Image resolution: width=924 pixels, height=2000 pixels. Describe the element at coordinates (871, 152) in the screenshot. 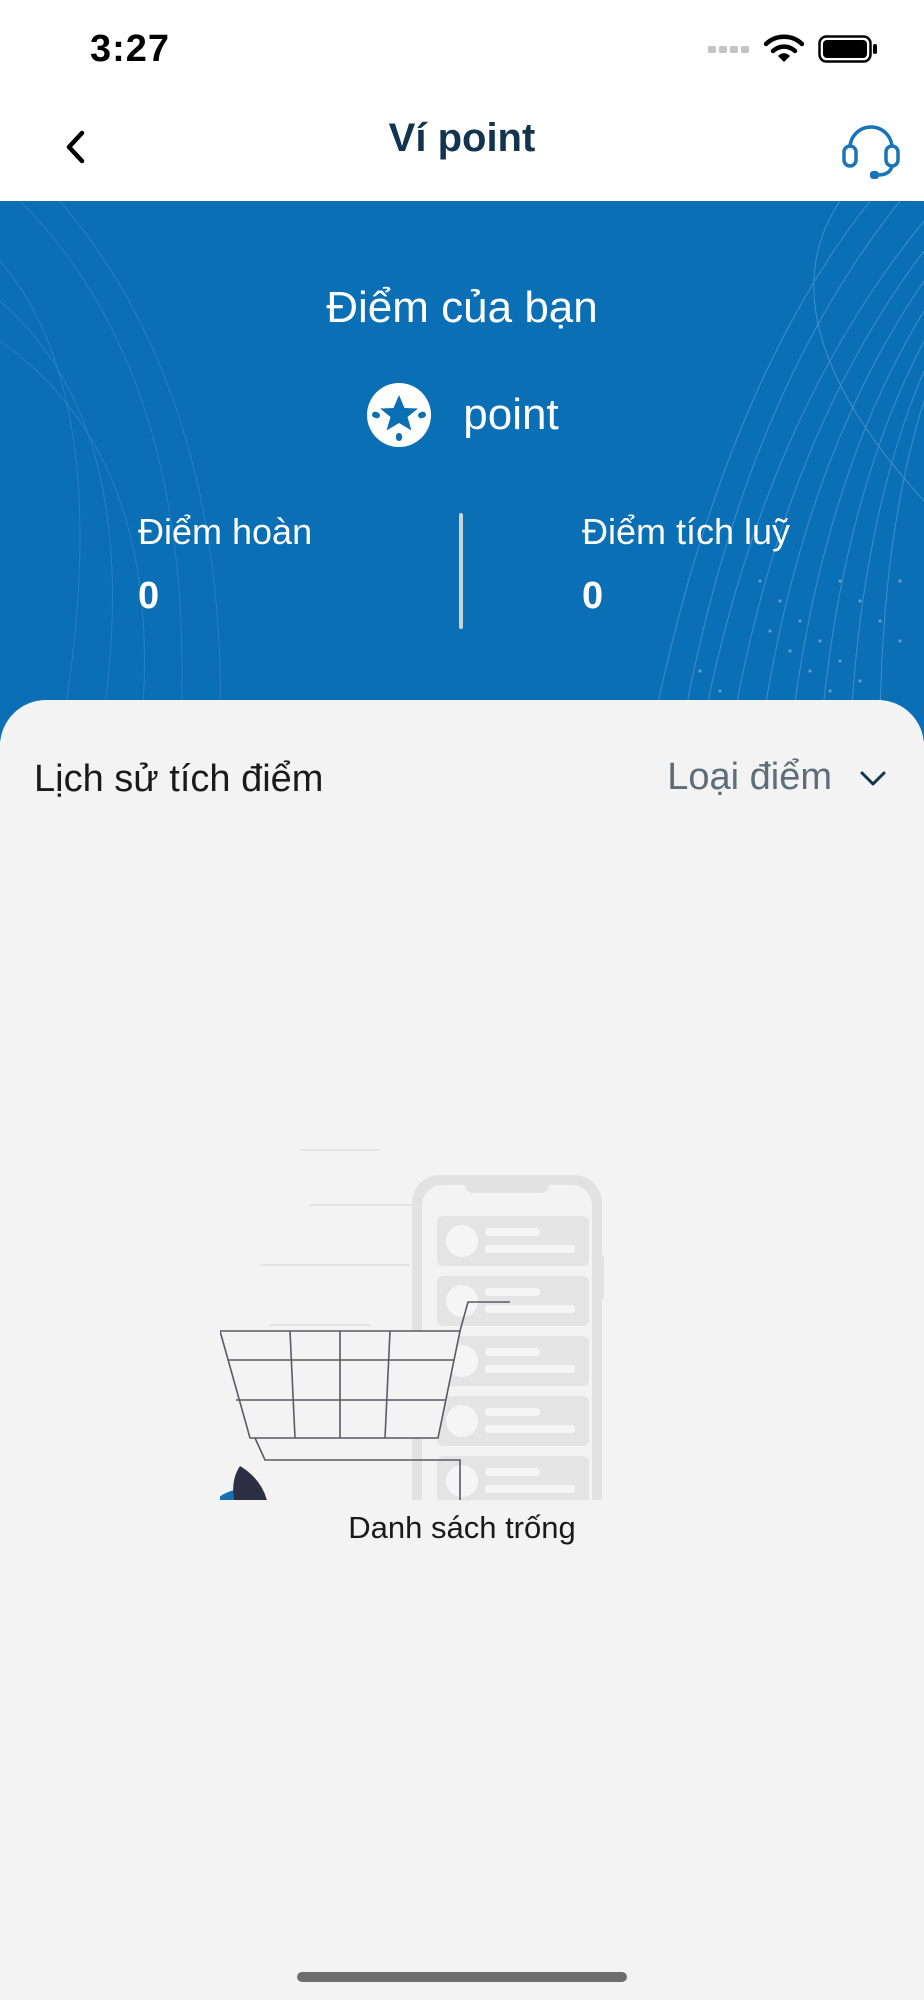

I see `headset-icon` at that location.